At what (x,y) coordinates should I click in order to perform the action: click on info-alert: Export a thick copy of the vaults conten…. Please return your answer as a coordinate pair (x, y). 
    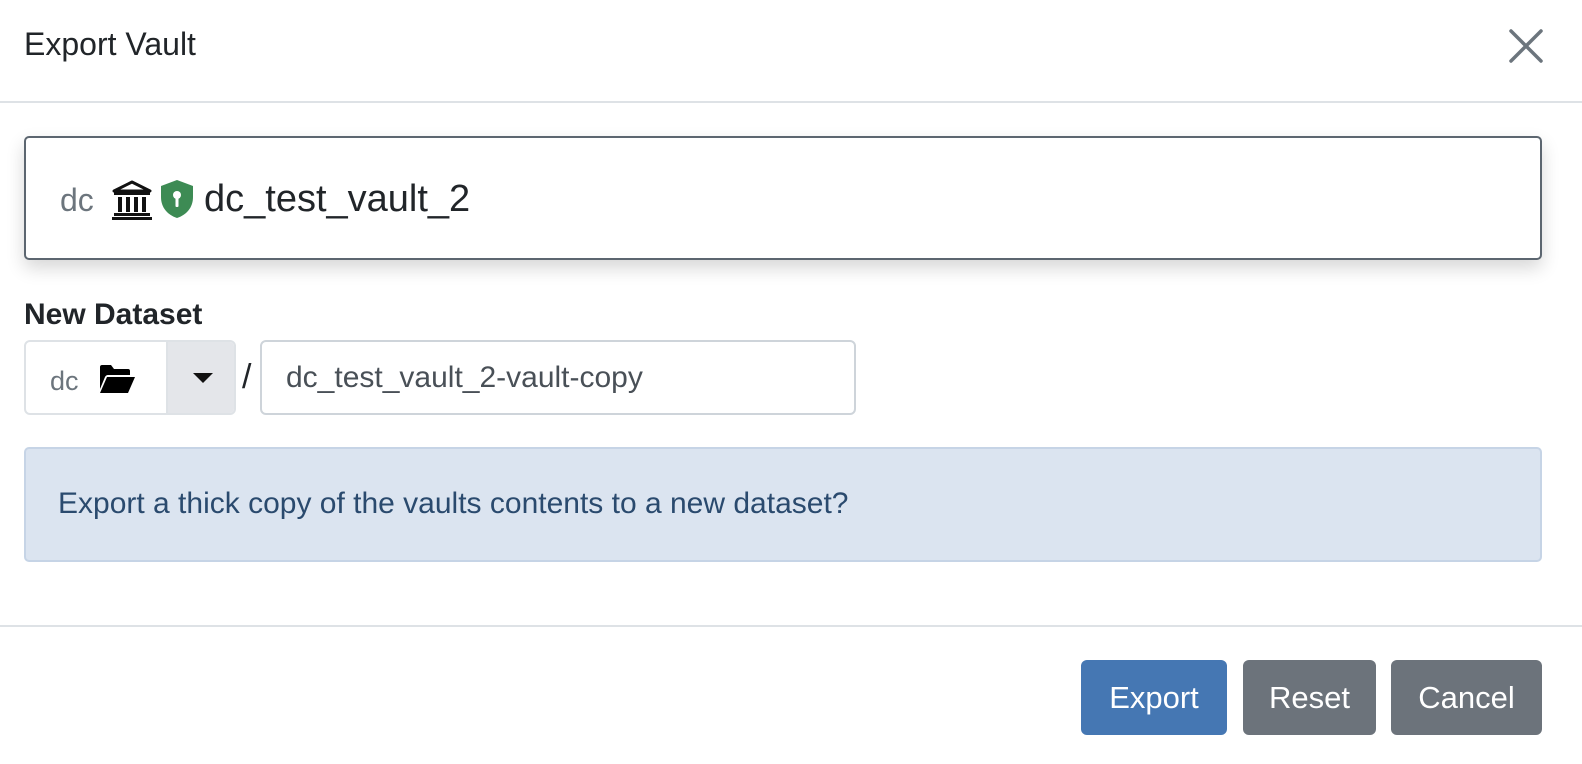
    Looking at the image, I should click on (783, 504).